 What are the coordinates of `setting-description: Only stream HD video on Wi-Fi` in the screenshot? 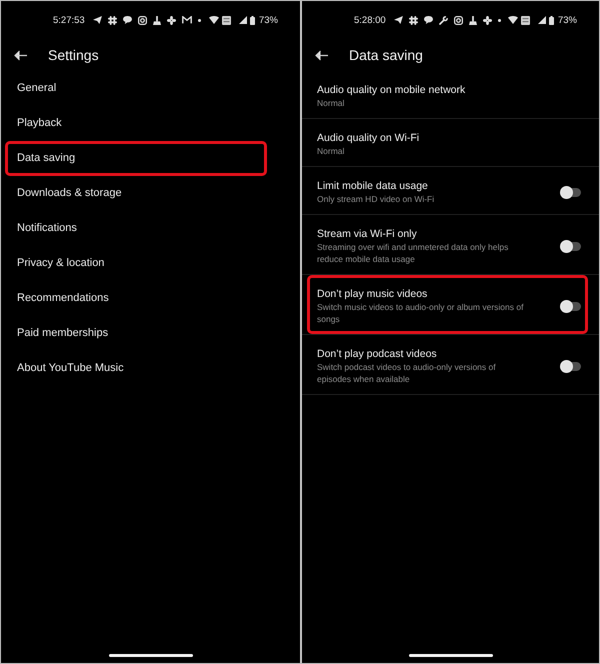 It's located at (376, 199).